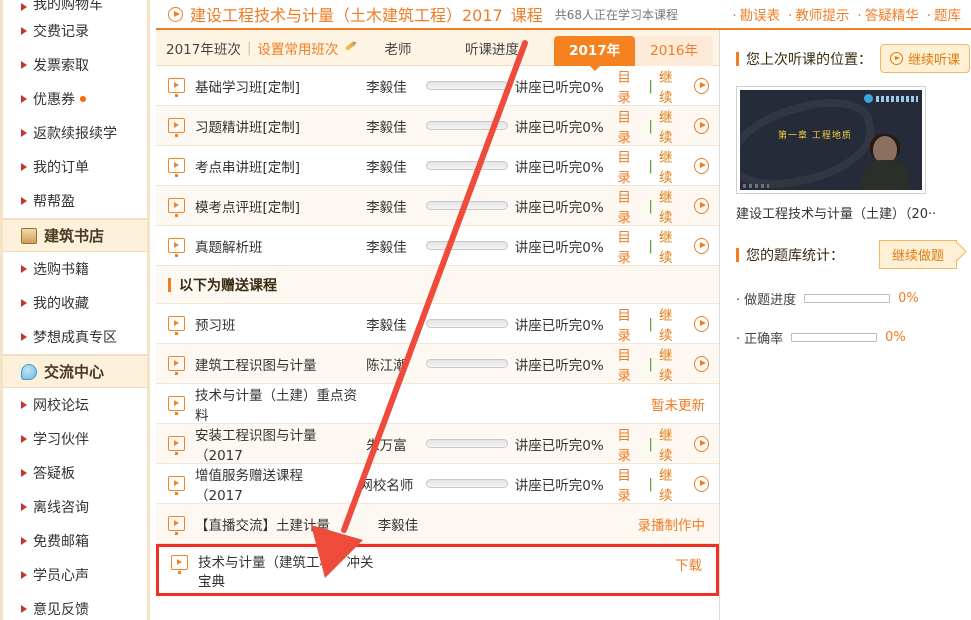 Image resolution: width=971 pixels, height=620 pixels. What do you see at coordinates (437, 484) in the screenshot?
I see `table-row: 增值服务赠送课程（2017 网校名师 讲座已听完0% 目录 | 继续` at bounding box center [437, 484].